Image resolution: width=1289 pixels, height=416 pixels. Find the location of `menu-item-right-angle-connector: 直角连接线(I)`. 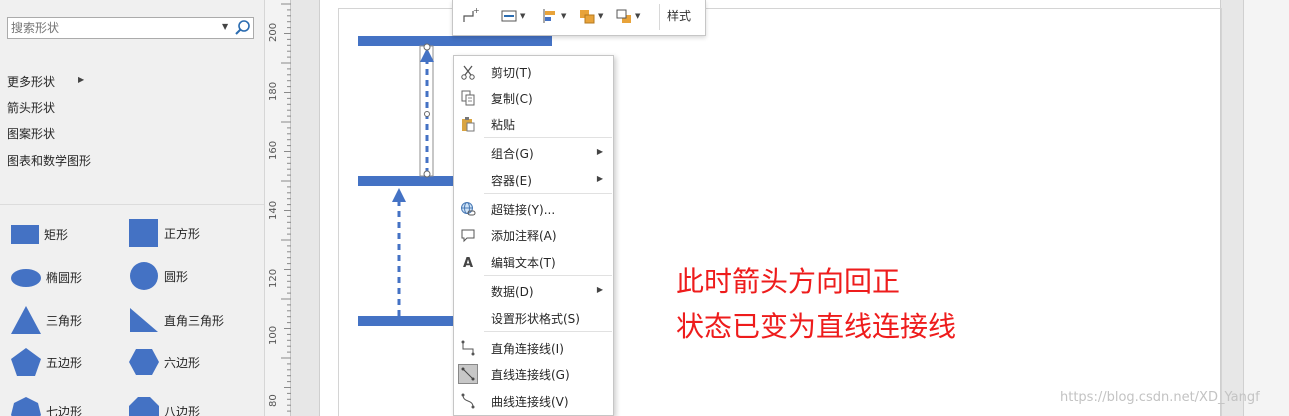

menu-item-right-angle-connector: 直角连接线(I) is located at coordinates (534, 347).